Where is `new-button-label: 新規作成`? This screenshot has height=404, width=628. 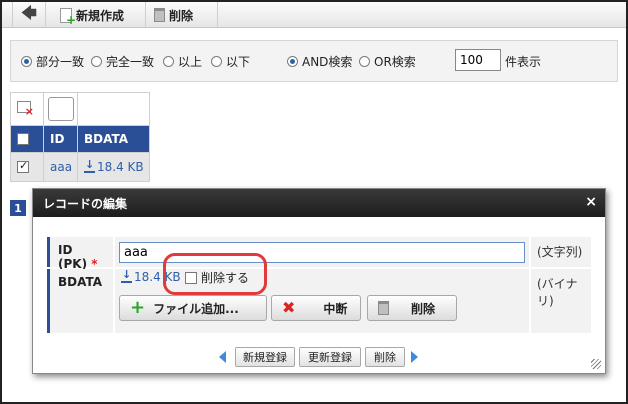 new-button-label: 新規作成 is located at coordinates (100, 15).